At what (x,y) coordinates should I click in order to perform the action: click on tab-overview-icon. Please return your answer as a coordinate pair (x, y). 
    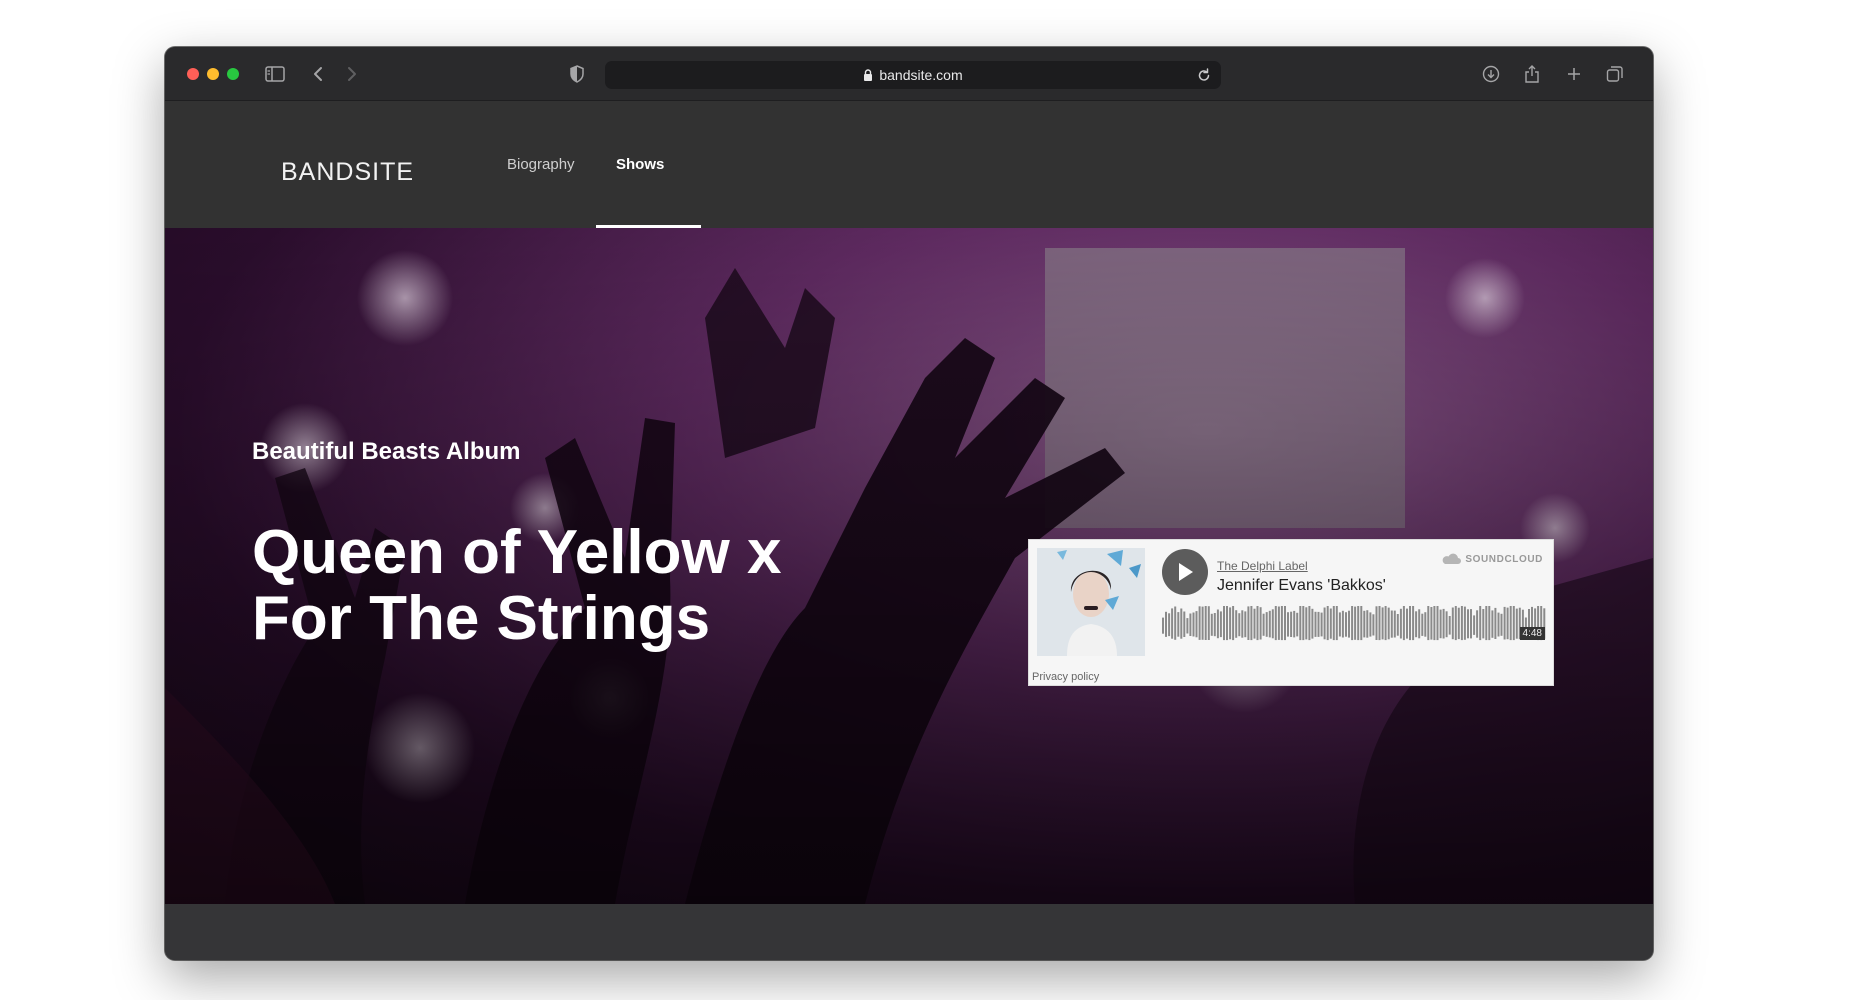
    Looking at the image, I should click on (1615, 74).